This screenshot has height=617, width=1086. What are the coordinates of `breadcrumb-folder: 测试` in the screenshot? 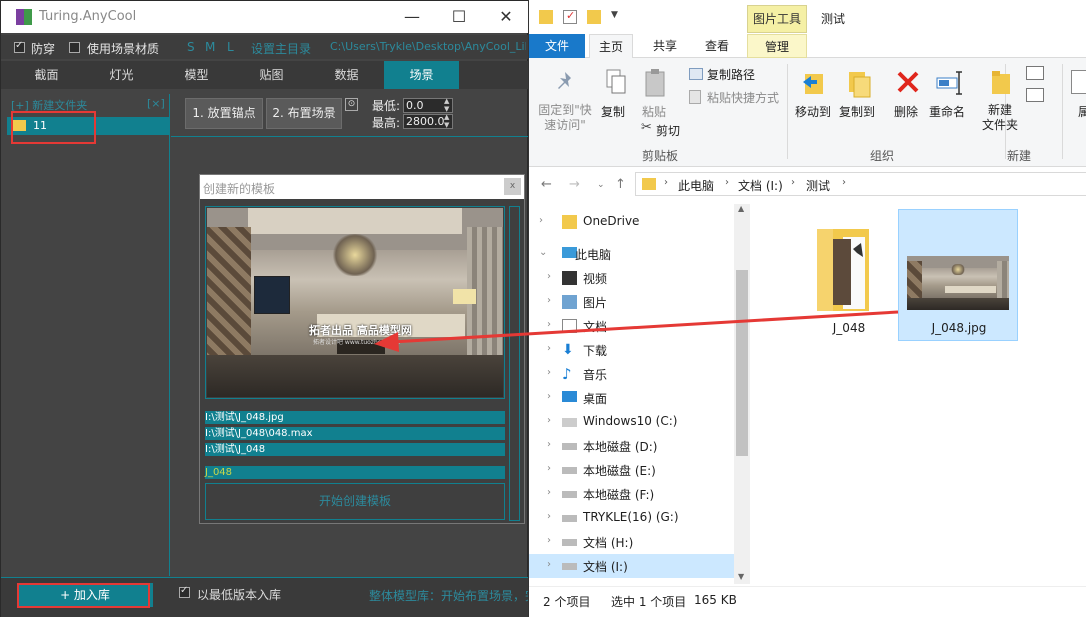 It's located at (818, 185).